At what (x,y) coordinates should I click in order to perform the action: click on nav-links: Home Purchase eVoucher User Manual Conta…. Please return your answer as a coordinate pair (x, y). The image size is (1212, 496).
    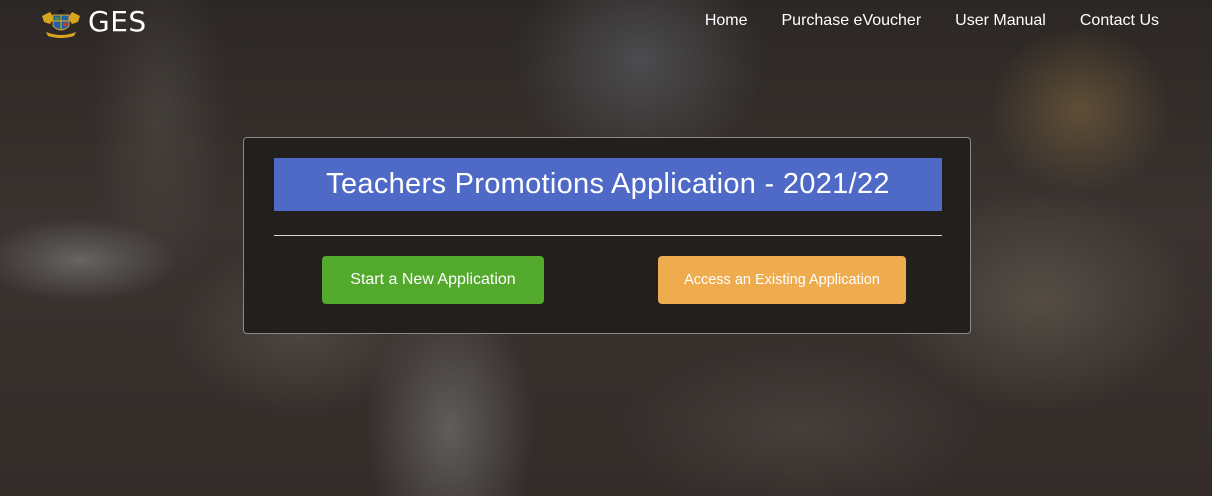
    Looking at the image, I should click on (932, 21).